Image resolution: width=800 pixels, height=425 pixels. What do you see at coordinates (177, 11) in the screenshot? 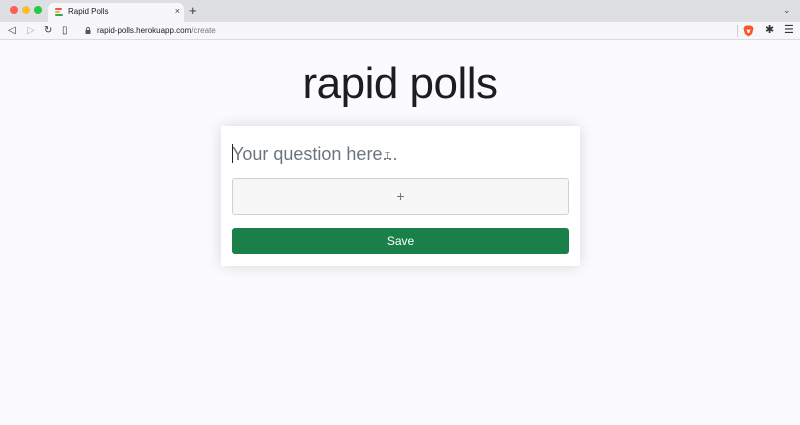
I see `tab-close-icon: ×` at bounding box center [177, 11].